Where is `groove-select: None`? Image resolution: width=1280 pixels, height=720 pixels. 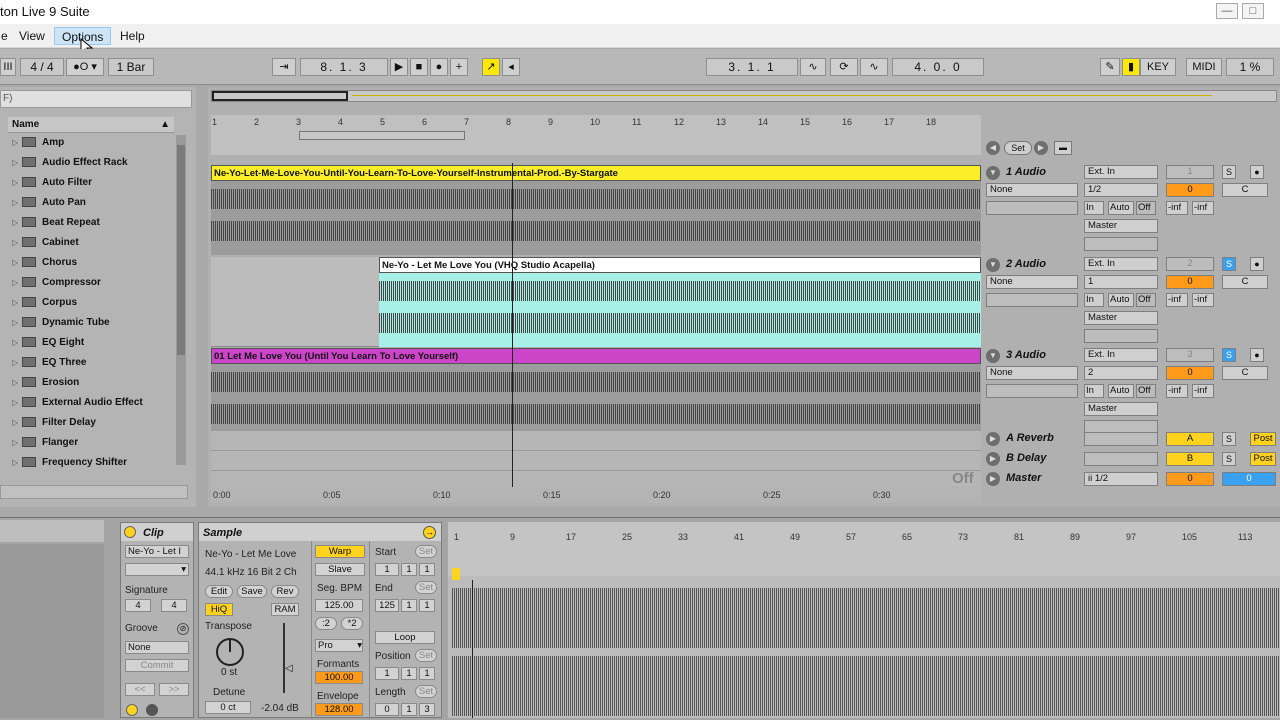 groove-select: None is located at coordinates (157, 647).